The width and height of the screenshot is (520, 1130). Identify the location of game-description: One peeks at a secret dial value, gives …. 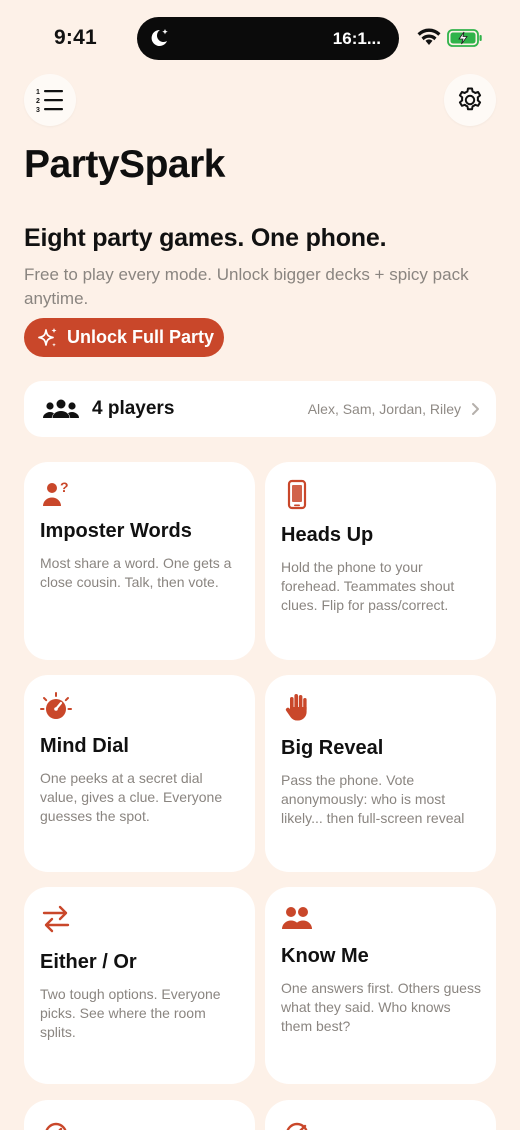
(131, 797).